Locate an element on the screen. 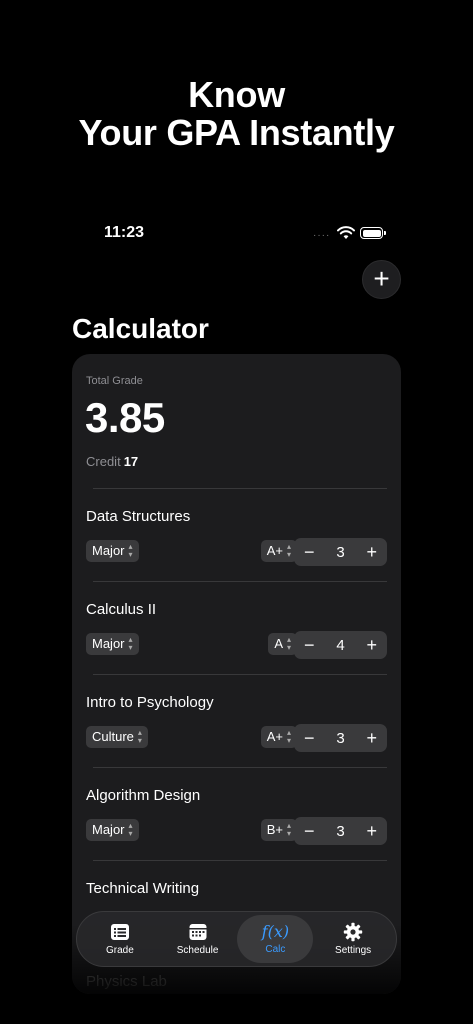 The height and width of the screenshot is (1024, 473). grade-select: A ▴ ▾ is located at coordinates (282, 644).